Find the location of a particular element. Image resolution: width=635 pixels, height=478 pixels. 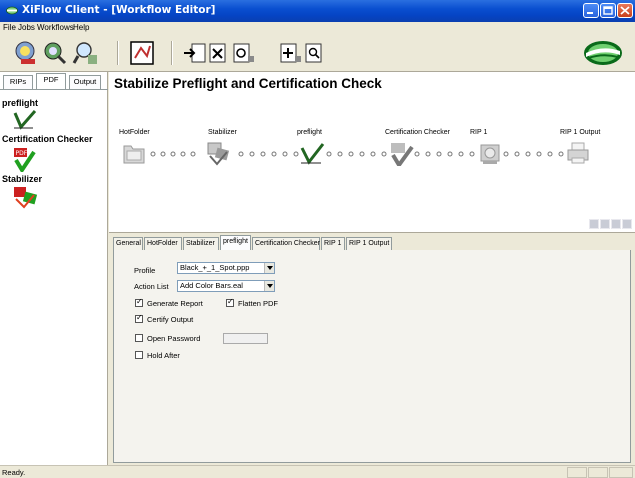

node-label-hotfolder: HotFolder is located at coordinates (134, 132).